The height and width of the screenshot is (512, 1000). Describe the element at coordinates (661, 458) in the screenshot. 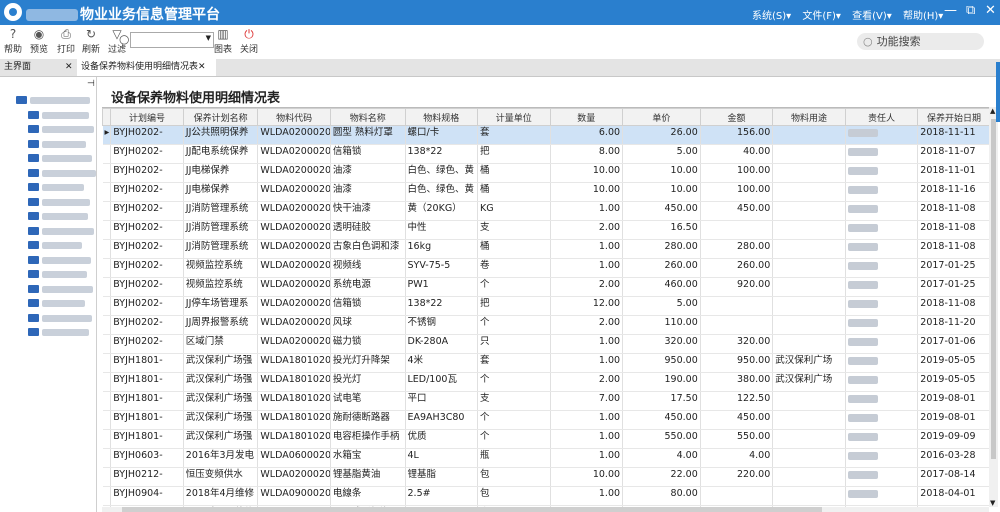

I see `cell-price: 4.00` at that location.